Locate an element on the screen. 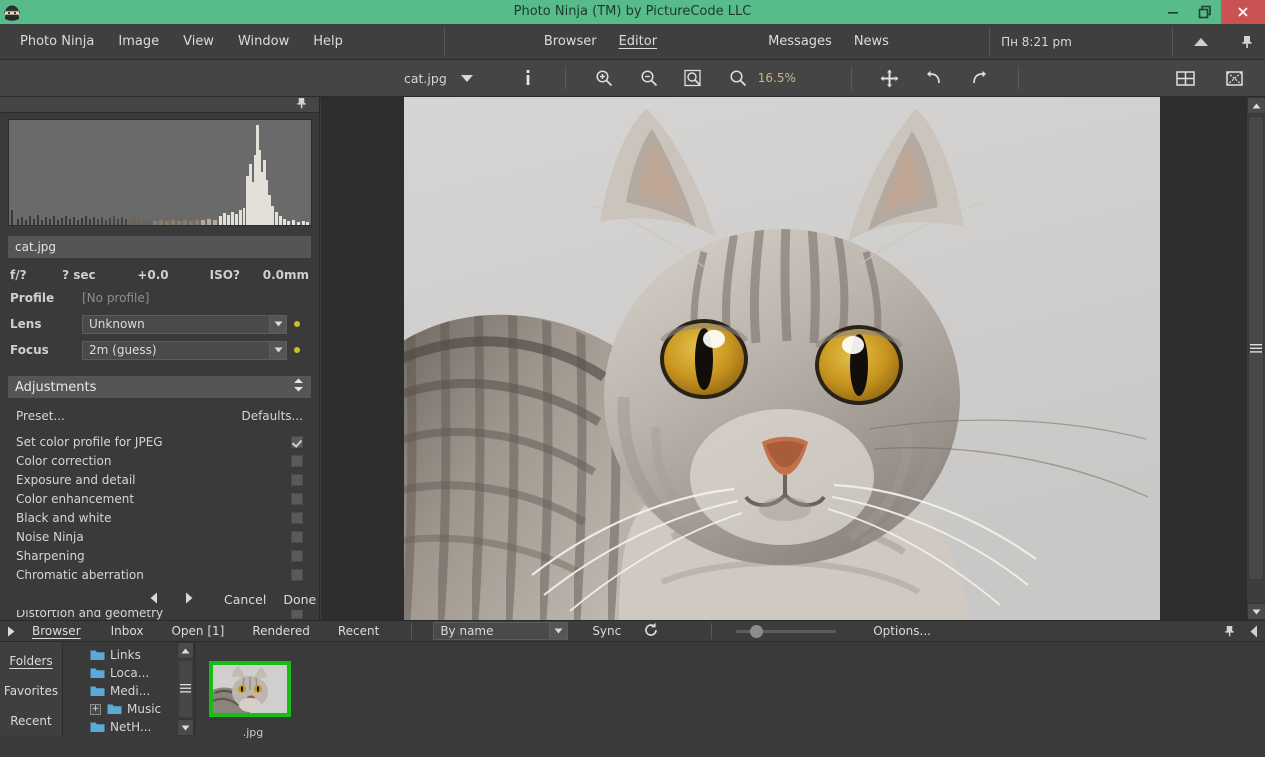 This screenshot has width=1265, height=757. adjustment-row-sharpening: Sharpening is located at coordinates (159, 555).